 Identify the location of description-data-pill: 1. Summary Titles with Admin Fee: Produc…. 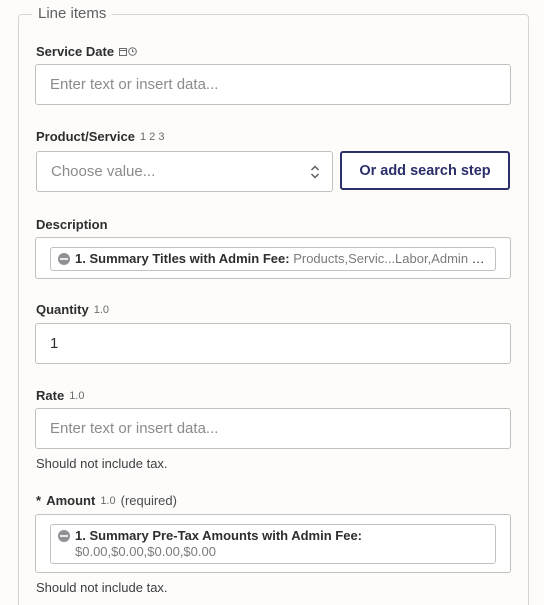
(273, 259).